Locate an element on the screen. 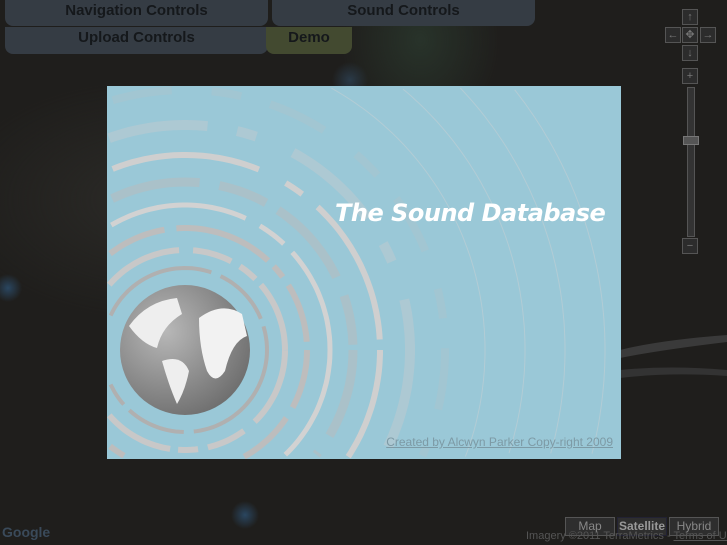  splash-title: The Sound Database is located at coordinates (470, 213).